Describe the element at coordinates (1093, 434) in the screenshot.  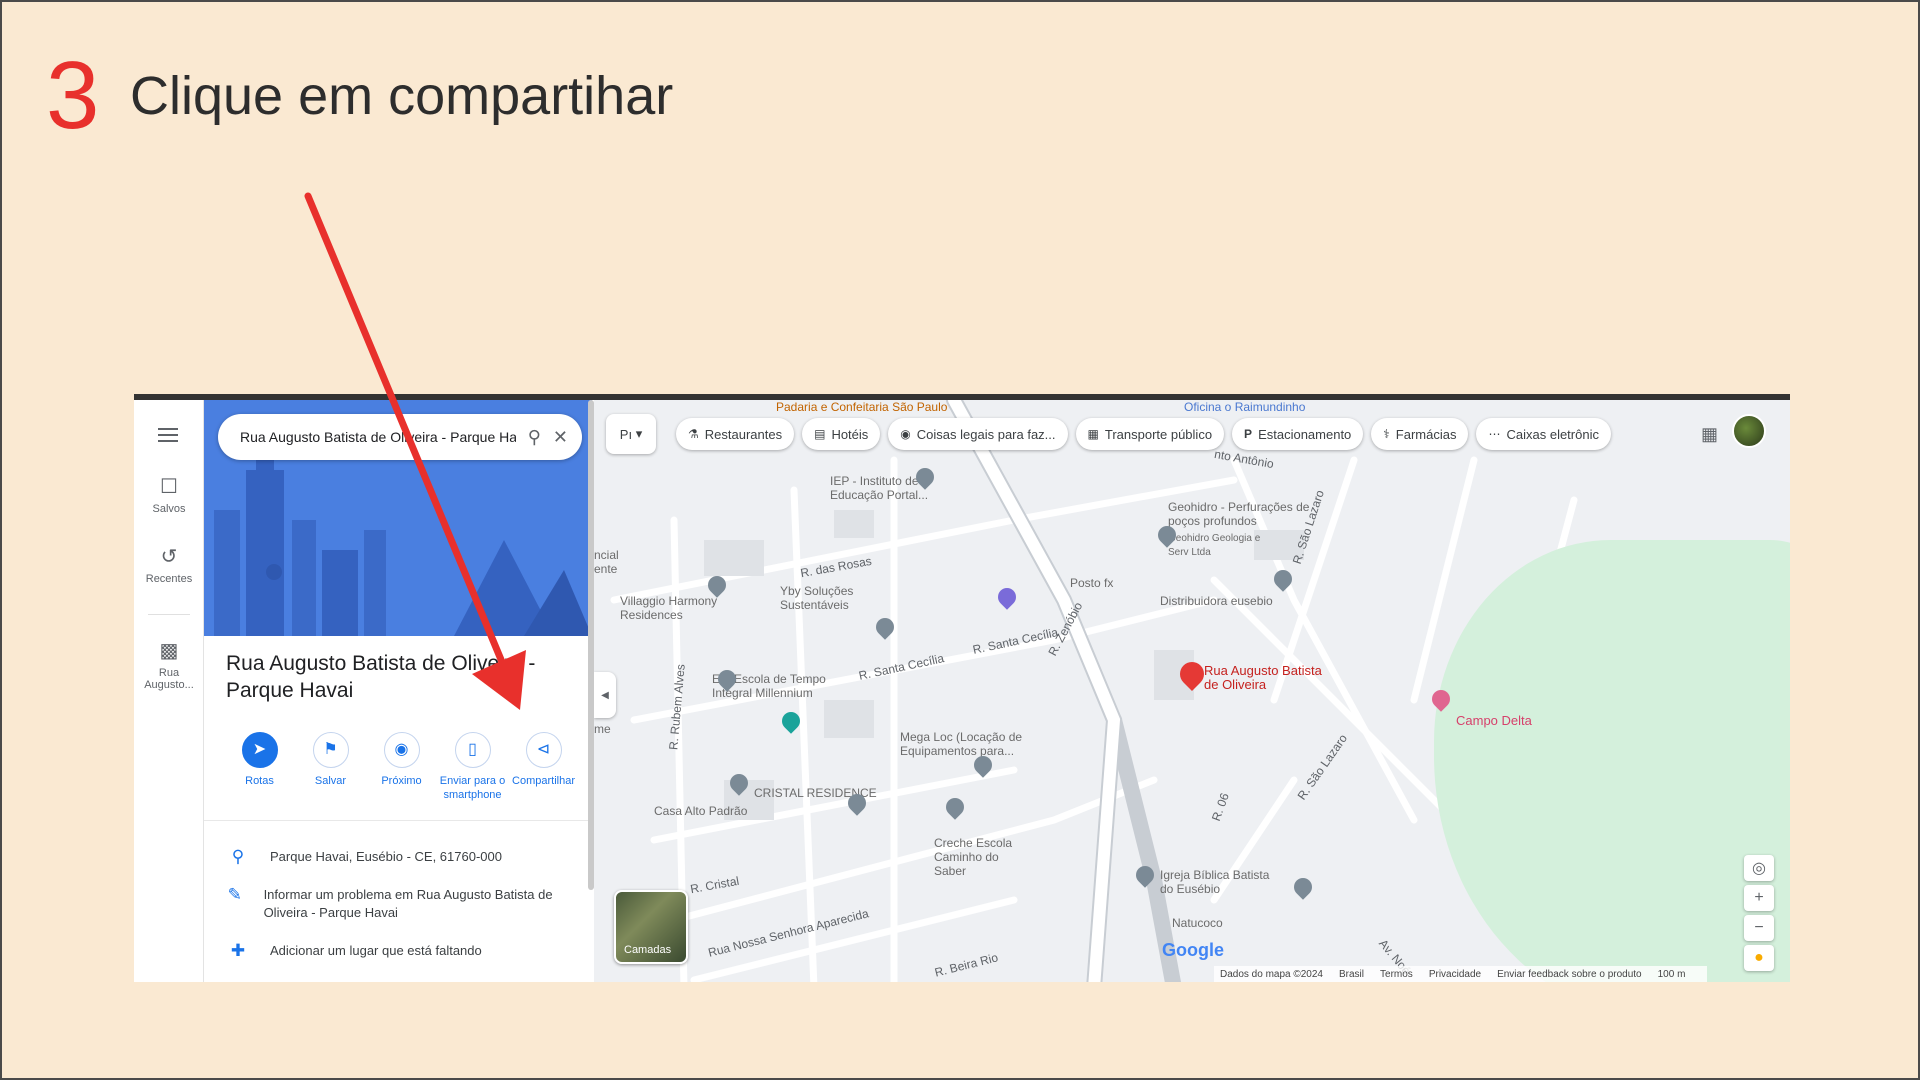
I see `bus-icon: ▦` at that location.